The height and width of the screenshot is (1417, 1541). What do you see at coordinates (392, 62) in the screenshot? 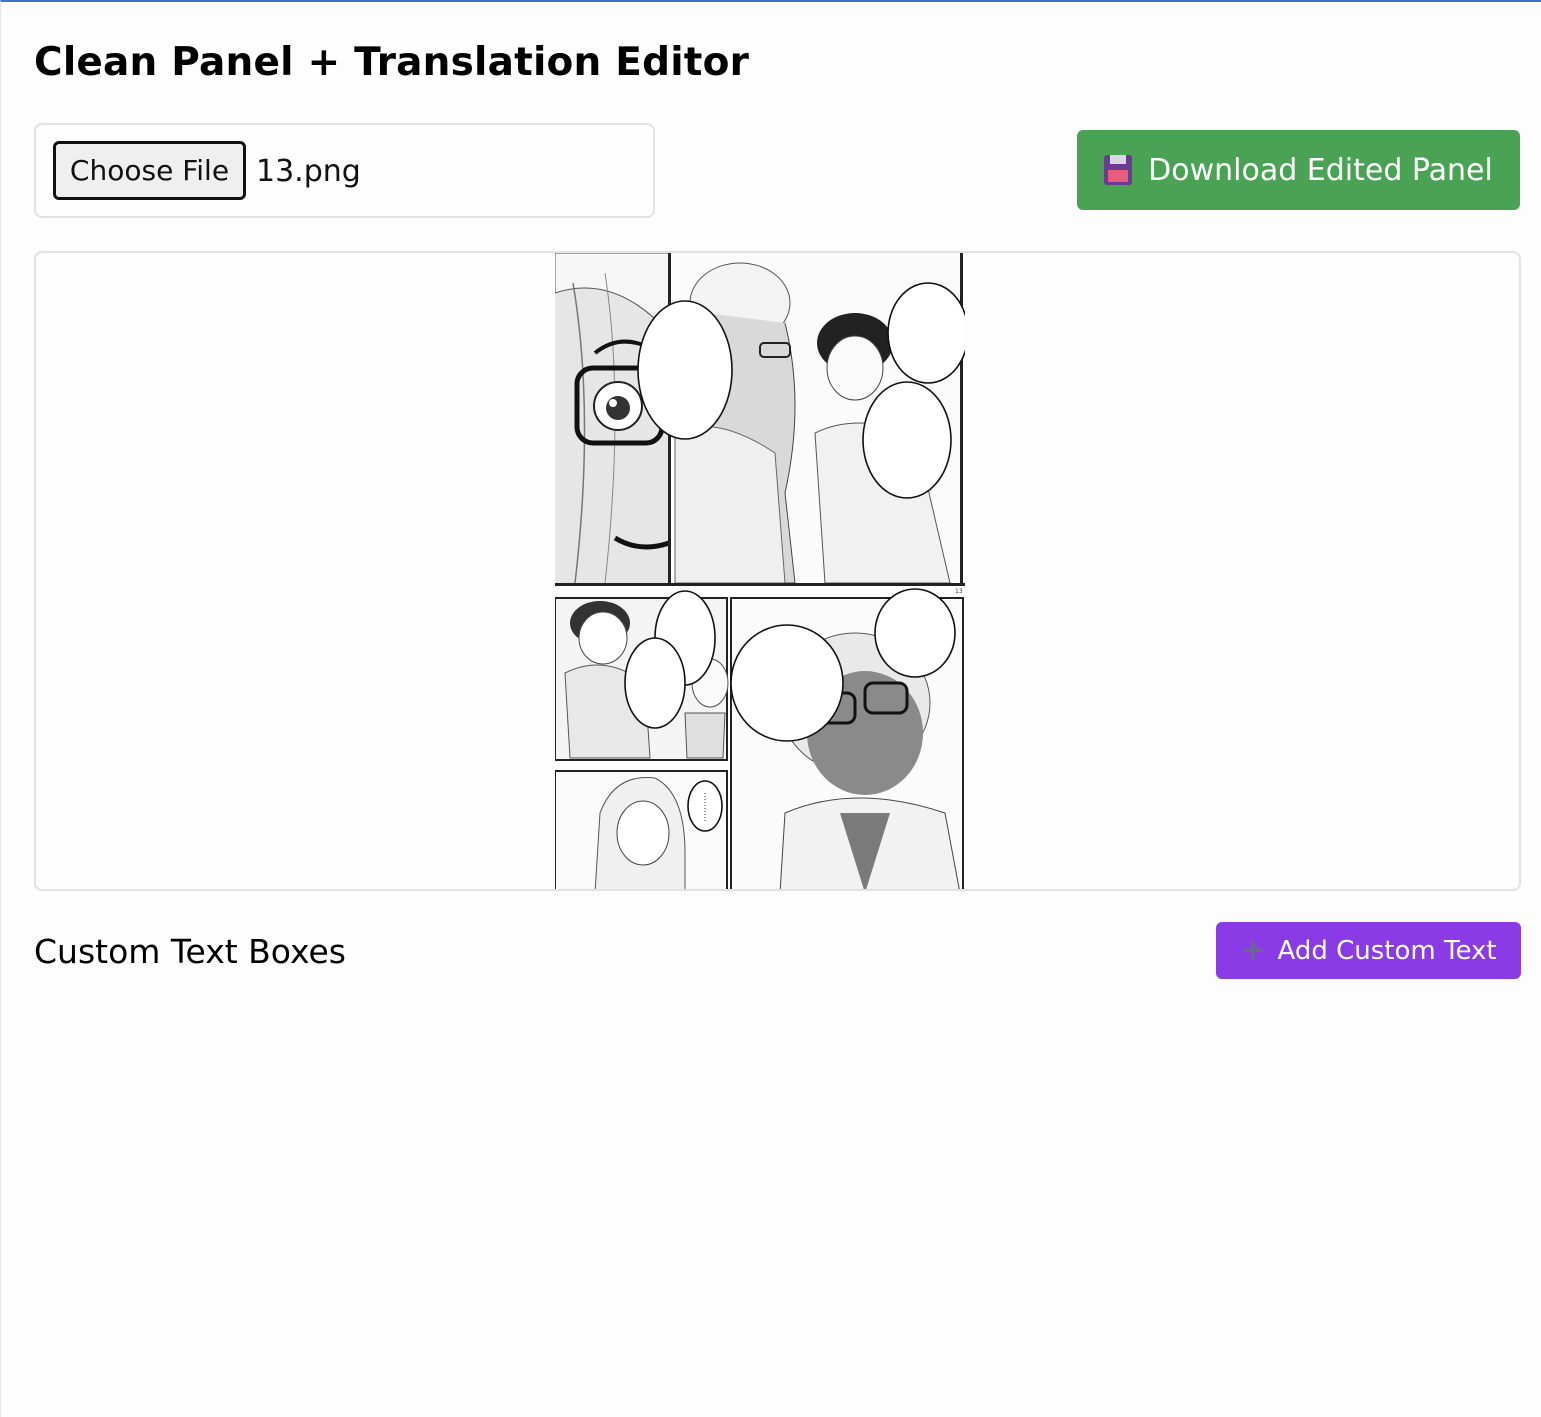
I see `page-title: Clean Panel + Translation Editor` at bounding box center [392, 62].